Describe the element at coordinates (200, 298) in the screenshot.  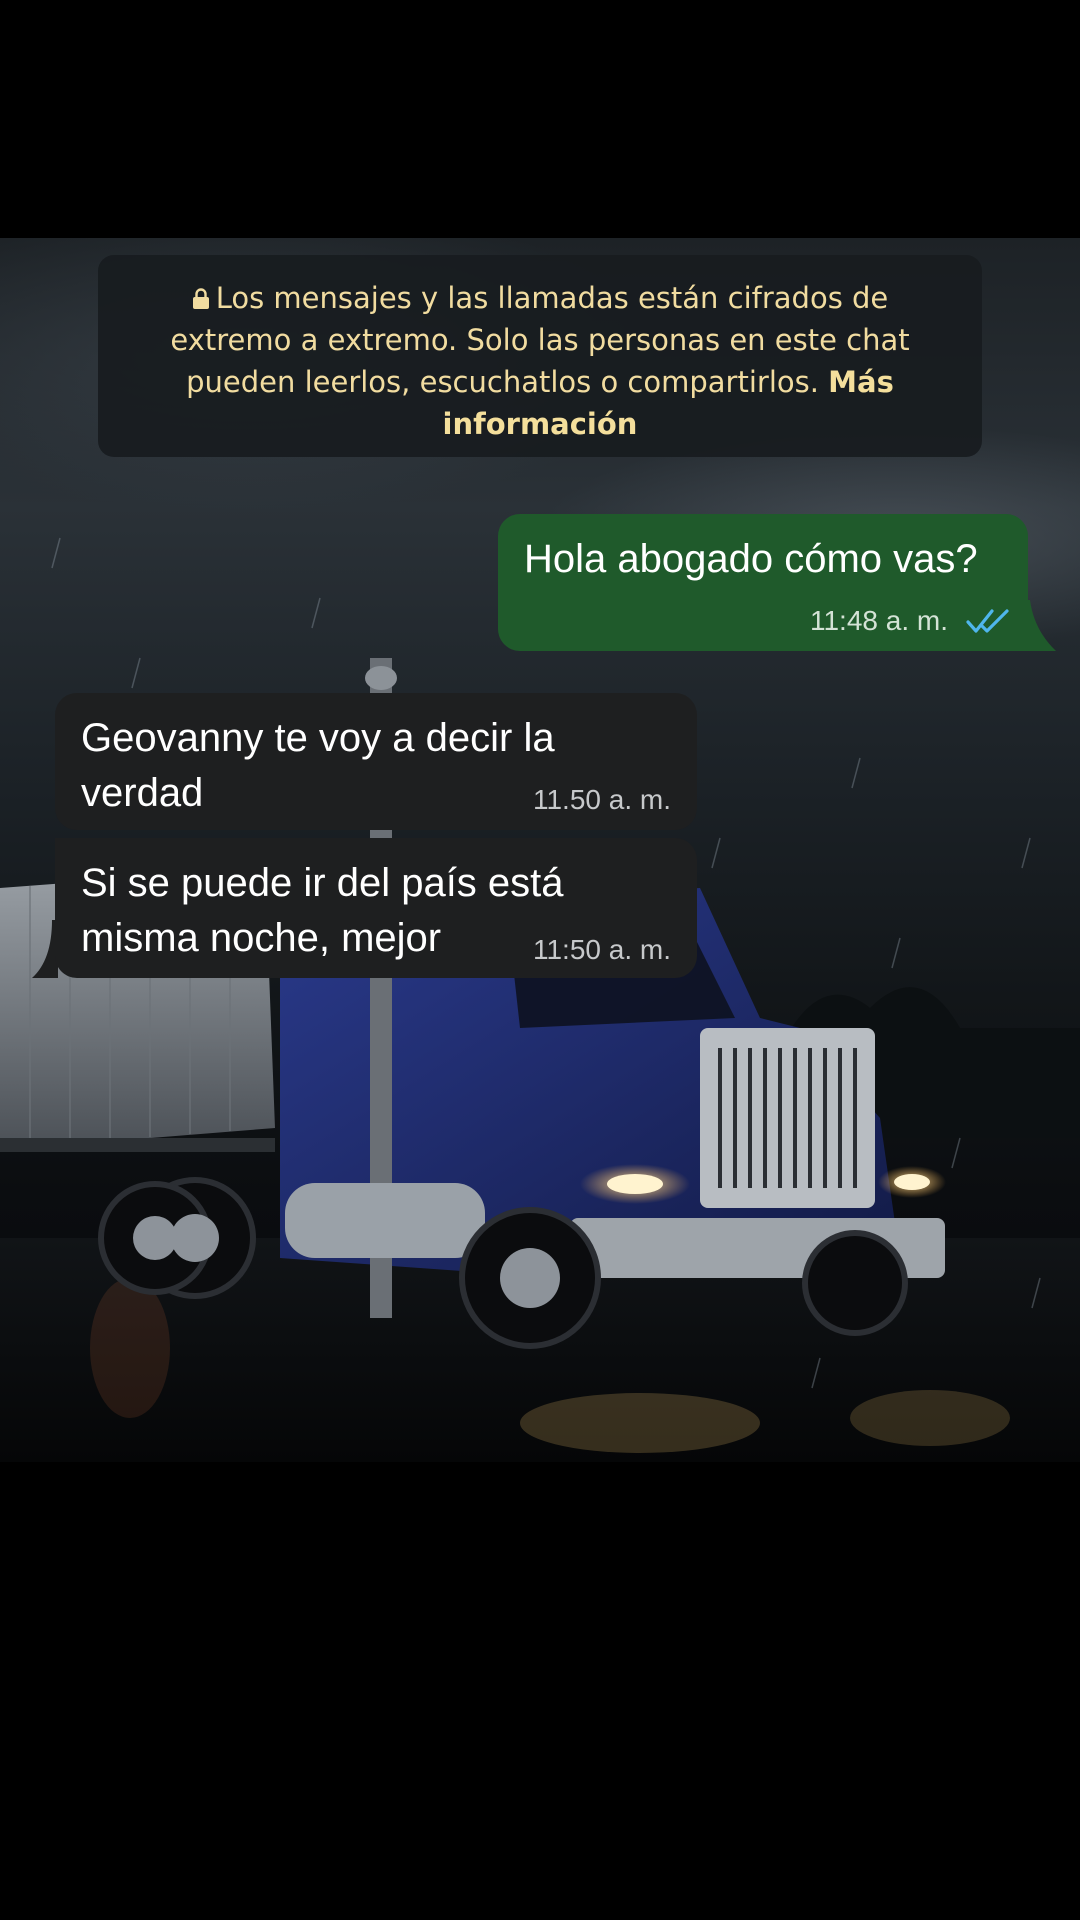
I see `lock-icon` at that location.